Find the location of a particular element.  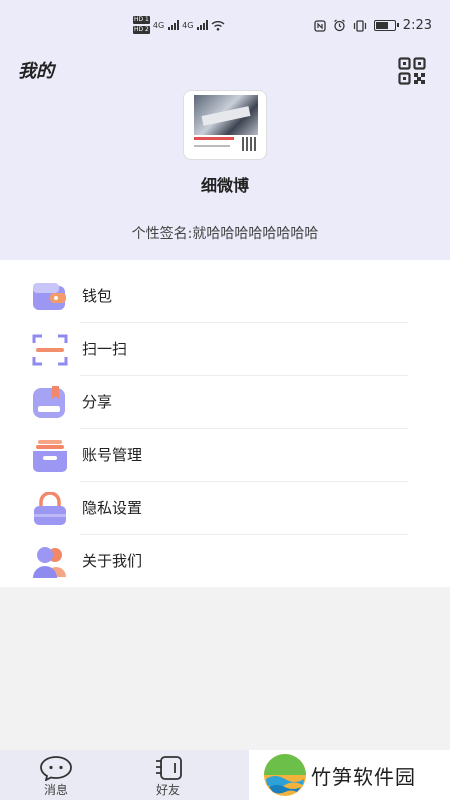

friends-icon is located at coordinates (169, 768).